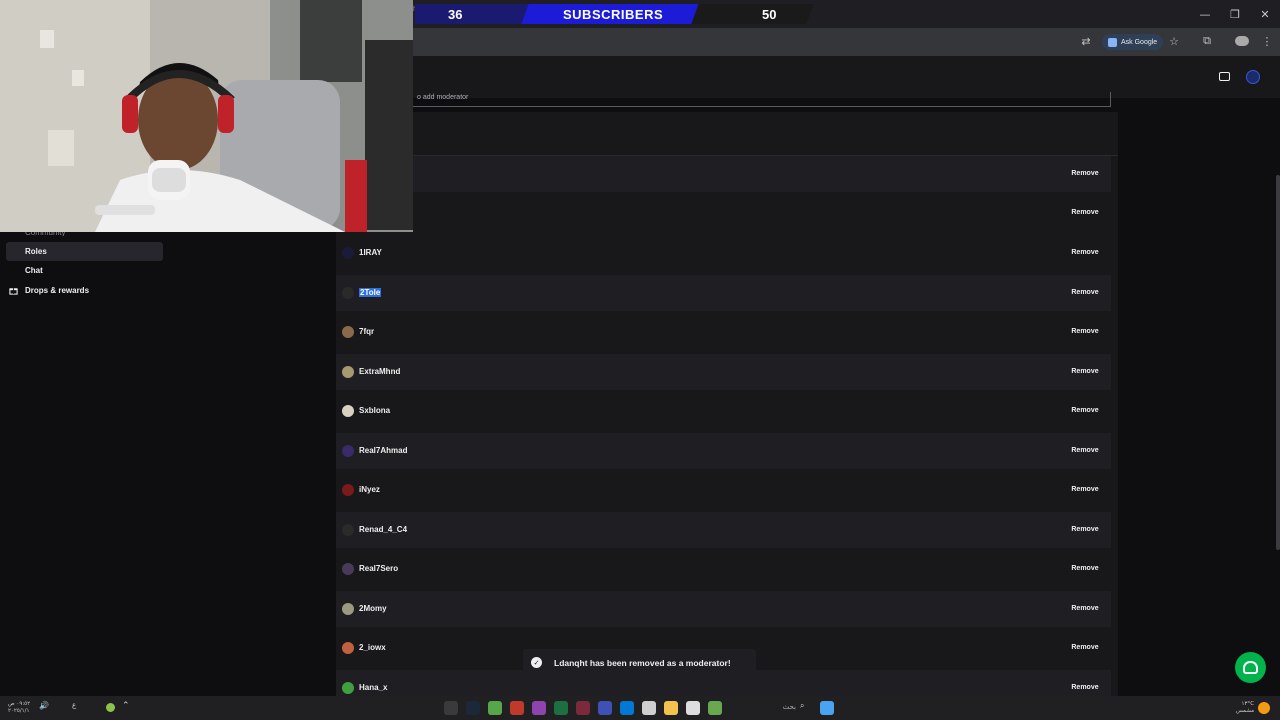 Image resolution: width=1280 pixels, height=720 pixels. I want to click on moderator-row: iNyez Remove, so click(723, 490).